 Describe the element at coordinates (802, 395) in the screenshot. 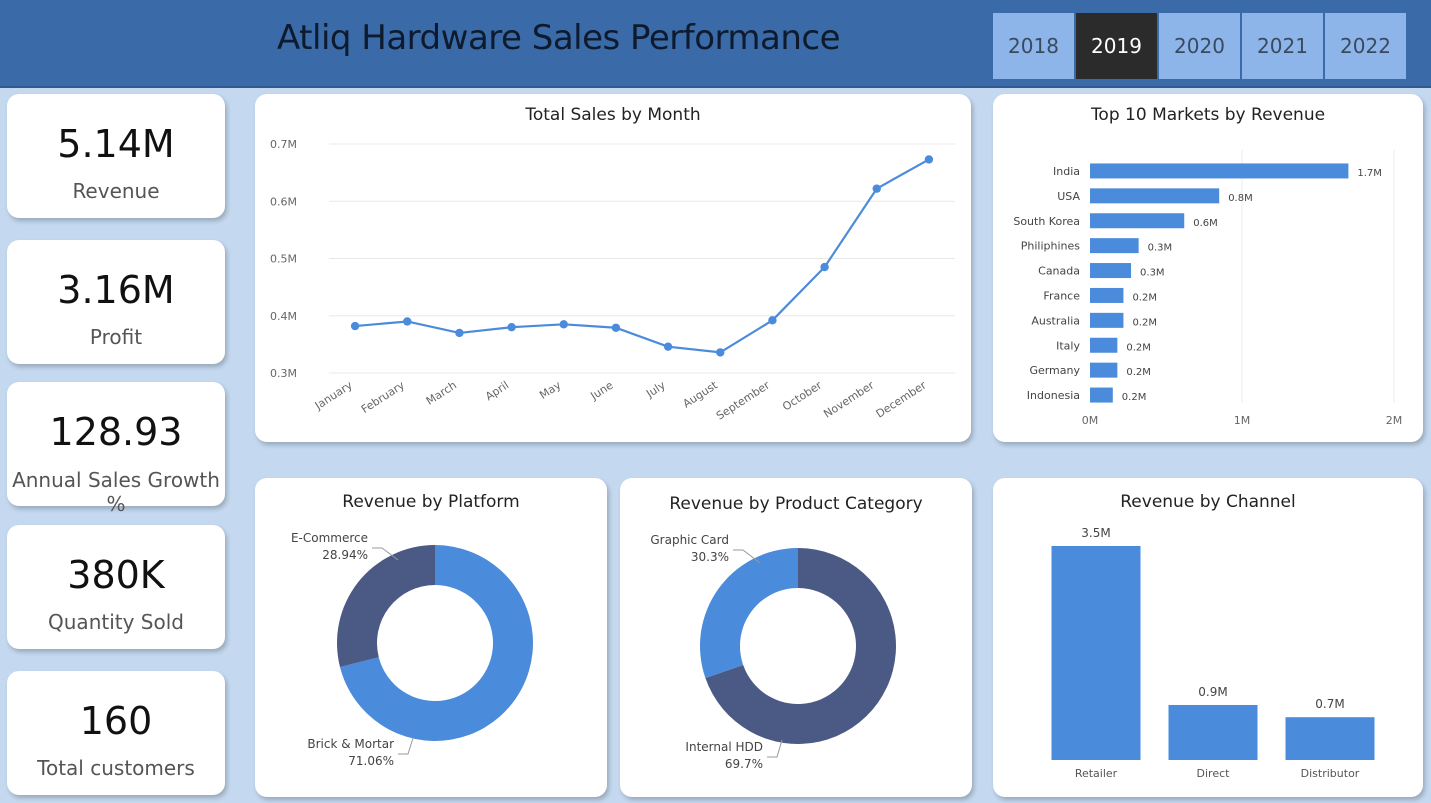

I see `x-tick-label: October` at that location.